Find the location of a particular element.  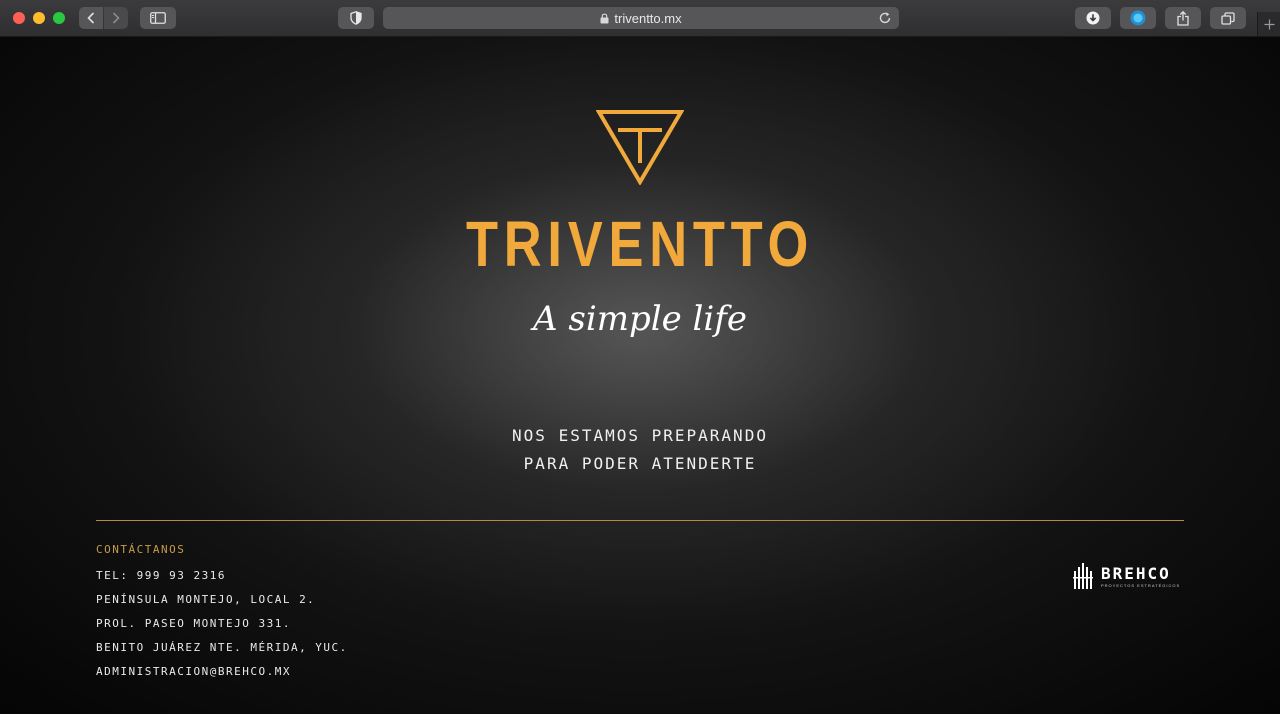

address-bar: triventto.mx is located at coordinates (641, 18).